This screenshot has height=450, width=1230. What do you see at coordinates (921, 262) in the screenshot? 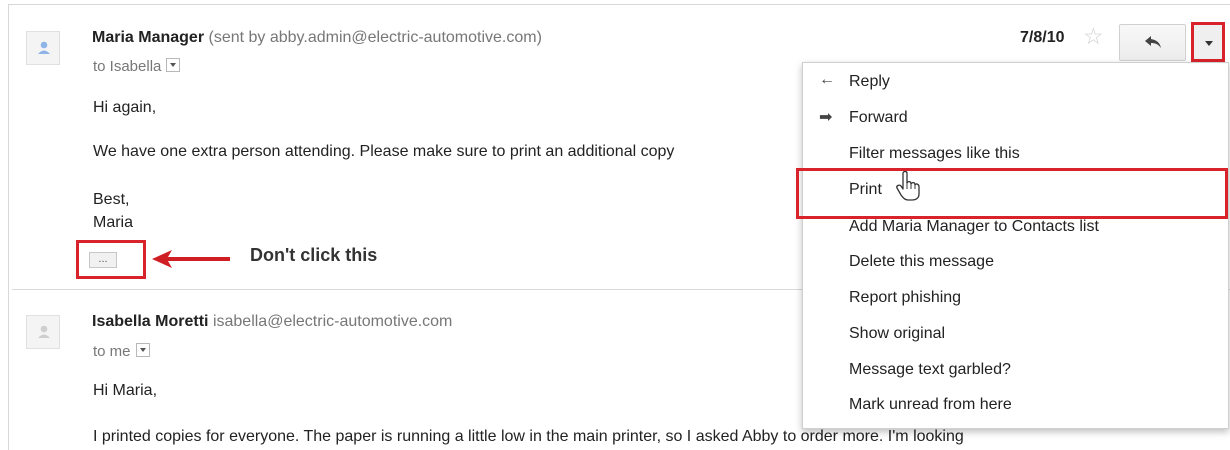
I see `menu-item-delete: Delete this message` at bounding box center [921, 262].